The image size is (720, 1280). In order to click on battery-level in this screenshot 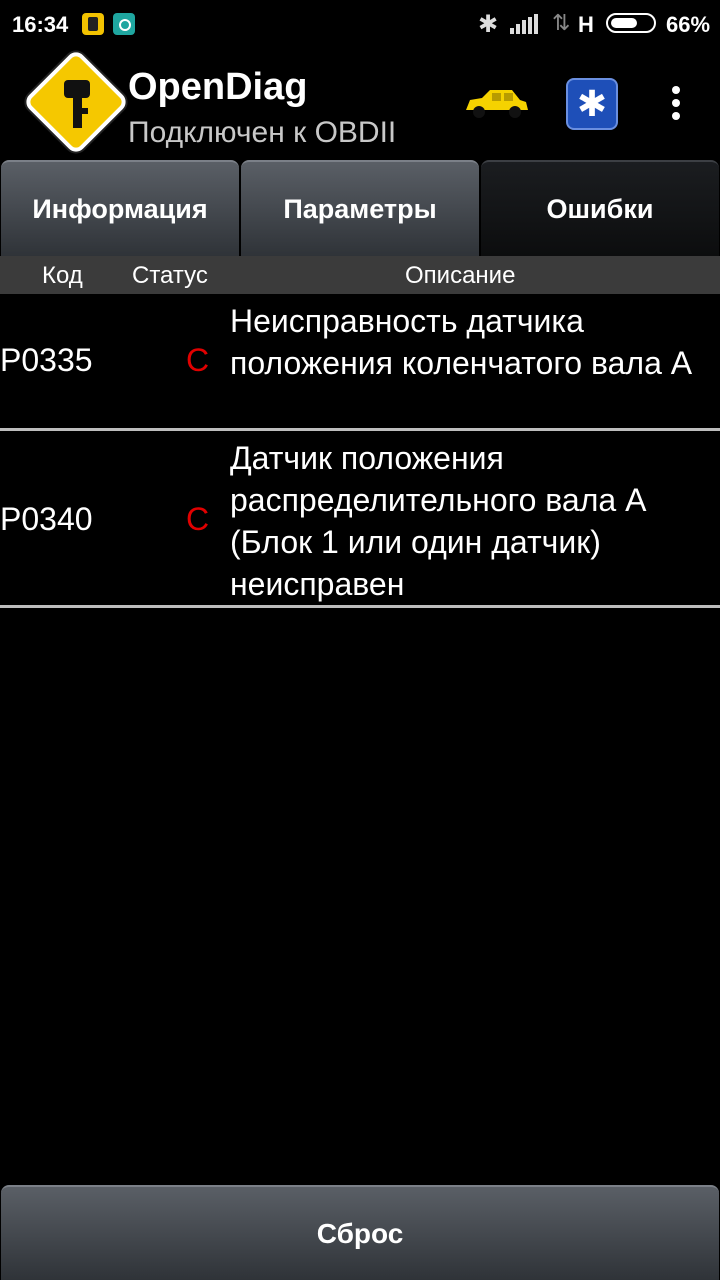, I will do `click(624, 23)`.